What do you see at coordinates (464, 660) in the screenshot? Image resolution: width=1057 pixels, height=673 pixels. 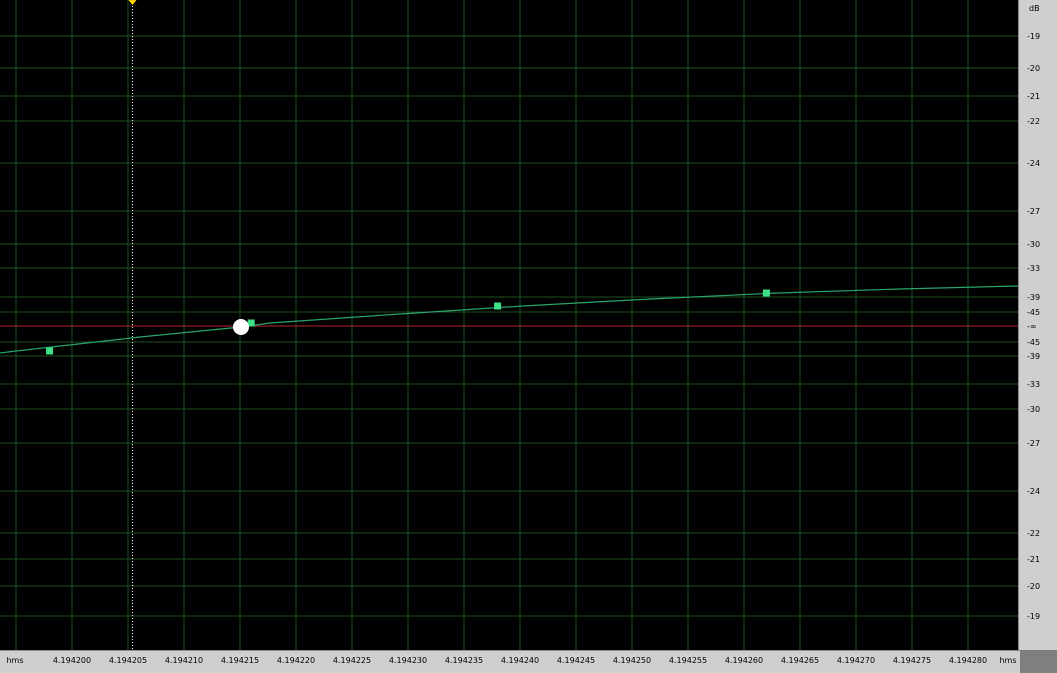 I see `time-tick-label: 4.194235` at bounding box center [464, 660].